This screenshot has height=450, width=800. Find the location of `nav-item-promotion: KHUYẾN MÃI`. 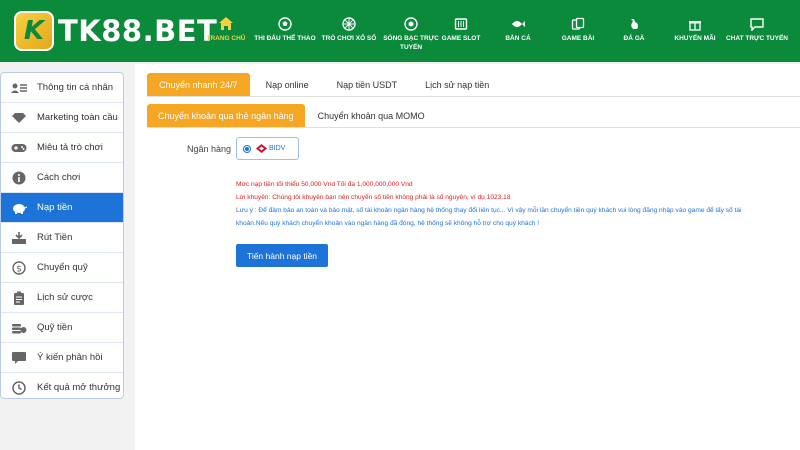

nav-item-promotion: KHUYẾN MÃI is located at coordinates (695, 31).